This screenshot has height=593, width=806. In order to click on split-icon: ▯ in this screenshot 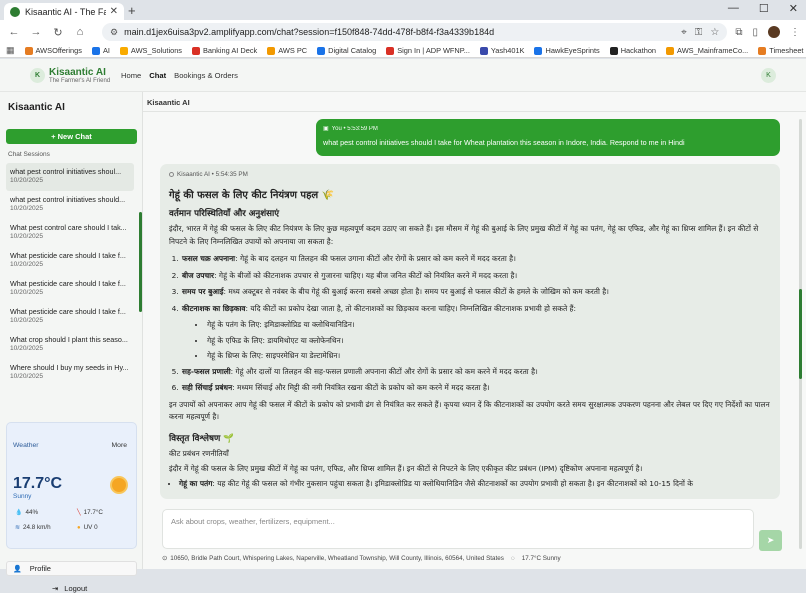, I will do `click(755, 32)`.